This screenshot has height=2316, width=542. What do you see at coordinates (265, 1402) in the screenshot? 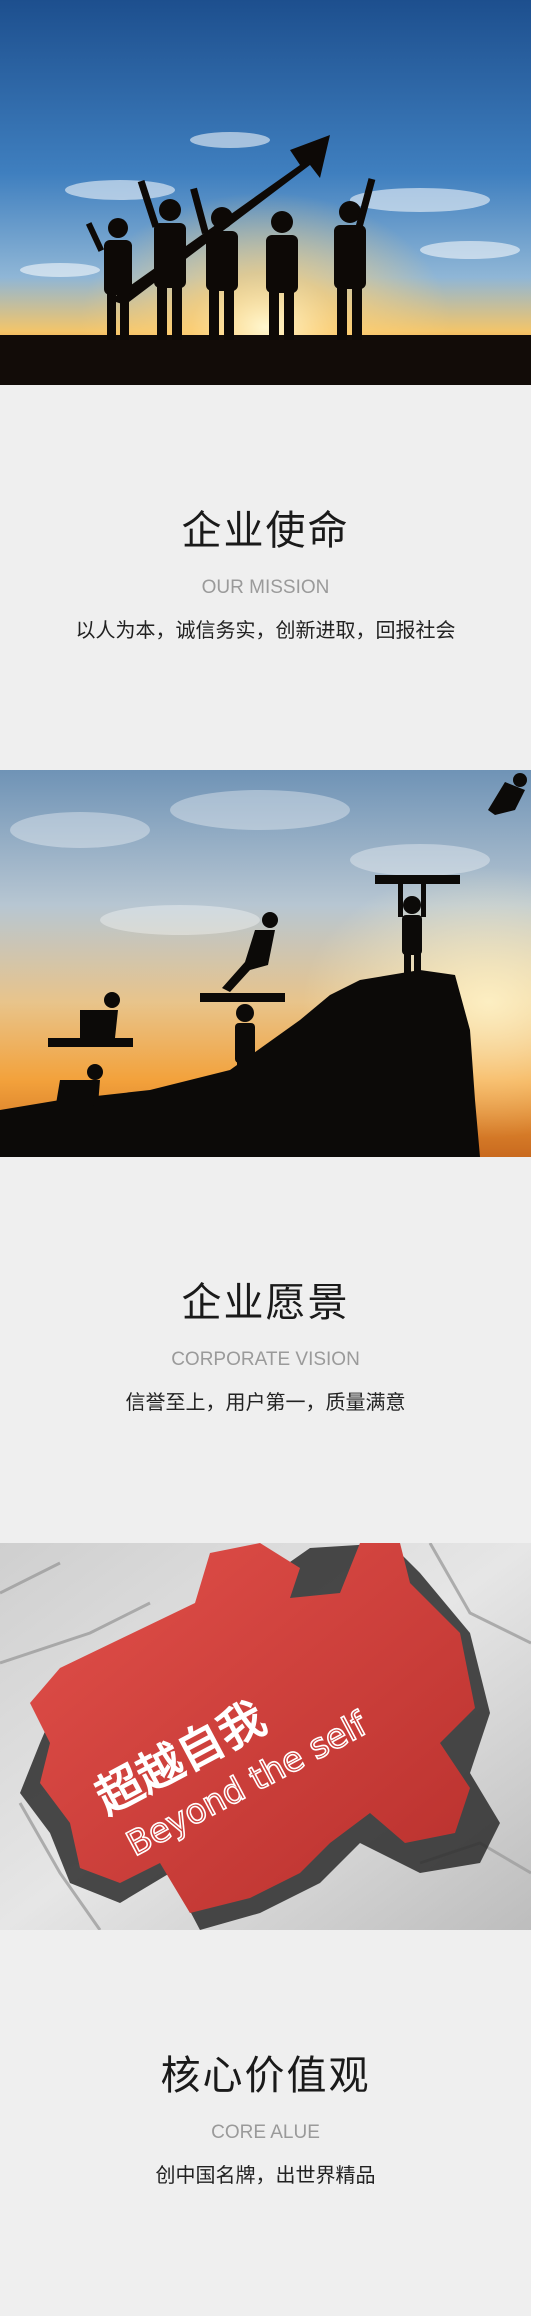
I see `vision-description: 信誉至上，用户第一，质量满意` at bounding box center [265, 1402].